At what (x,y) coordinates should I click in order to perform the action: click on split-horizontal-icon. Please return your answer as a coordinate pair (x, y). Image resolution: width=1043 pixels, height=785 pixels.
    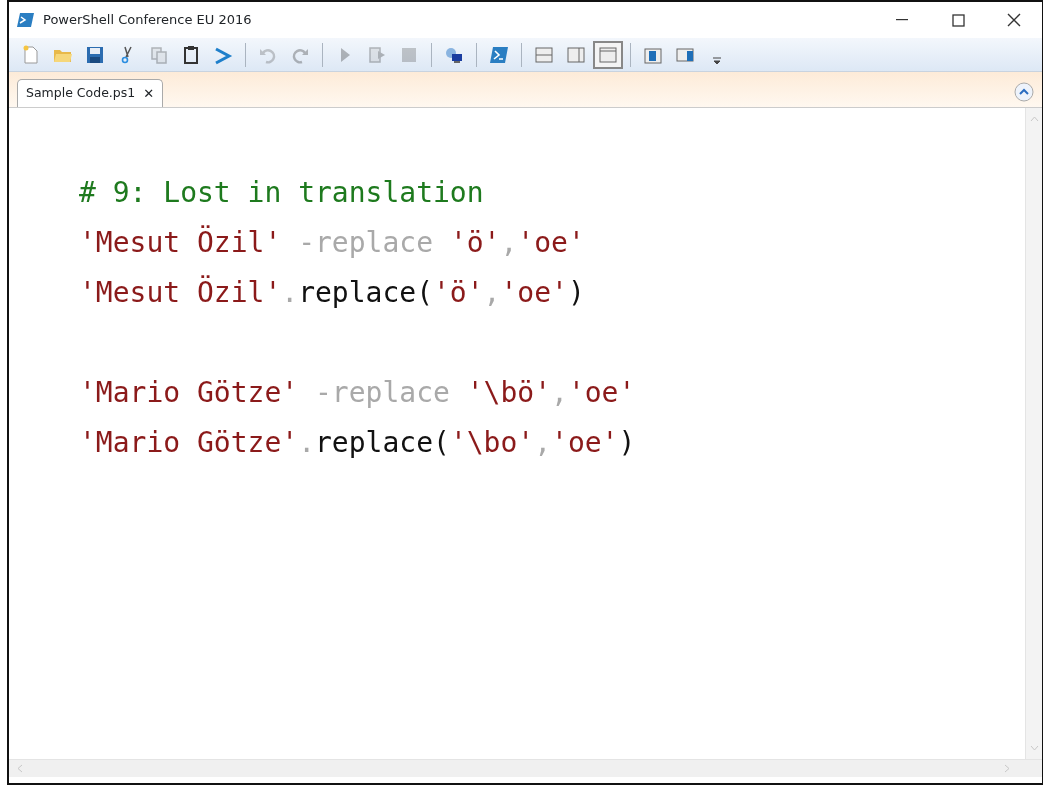
    Looking at the image, I should click on (544, 54).